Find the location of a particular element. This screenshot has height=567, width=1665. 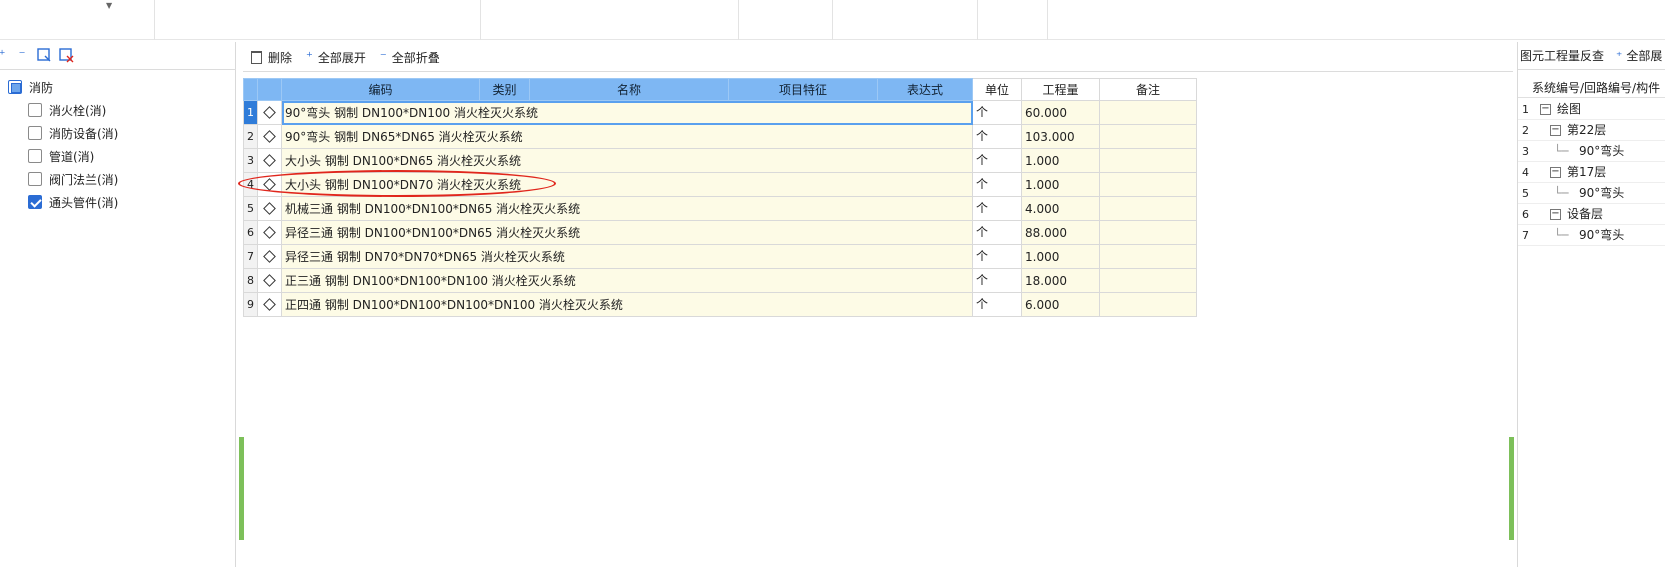

row-name-cell: 90°弯头 钢制 DN100*DN100 消火栓灭火系统 is located at coordinates (627, 112).